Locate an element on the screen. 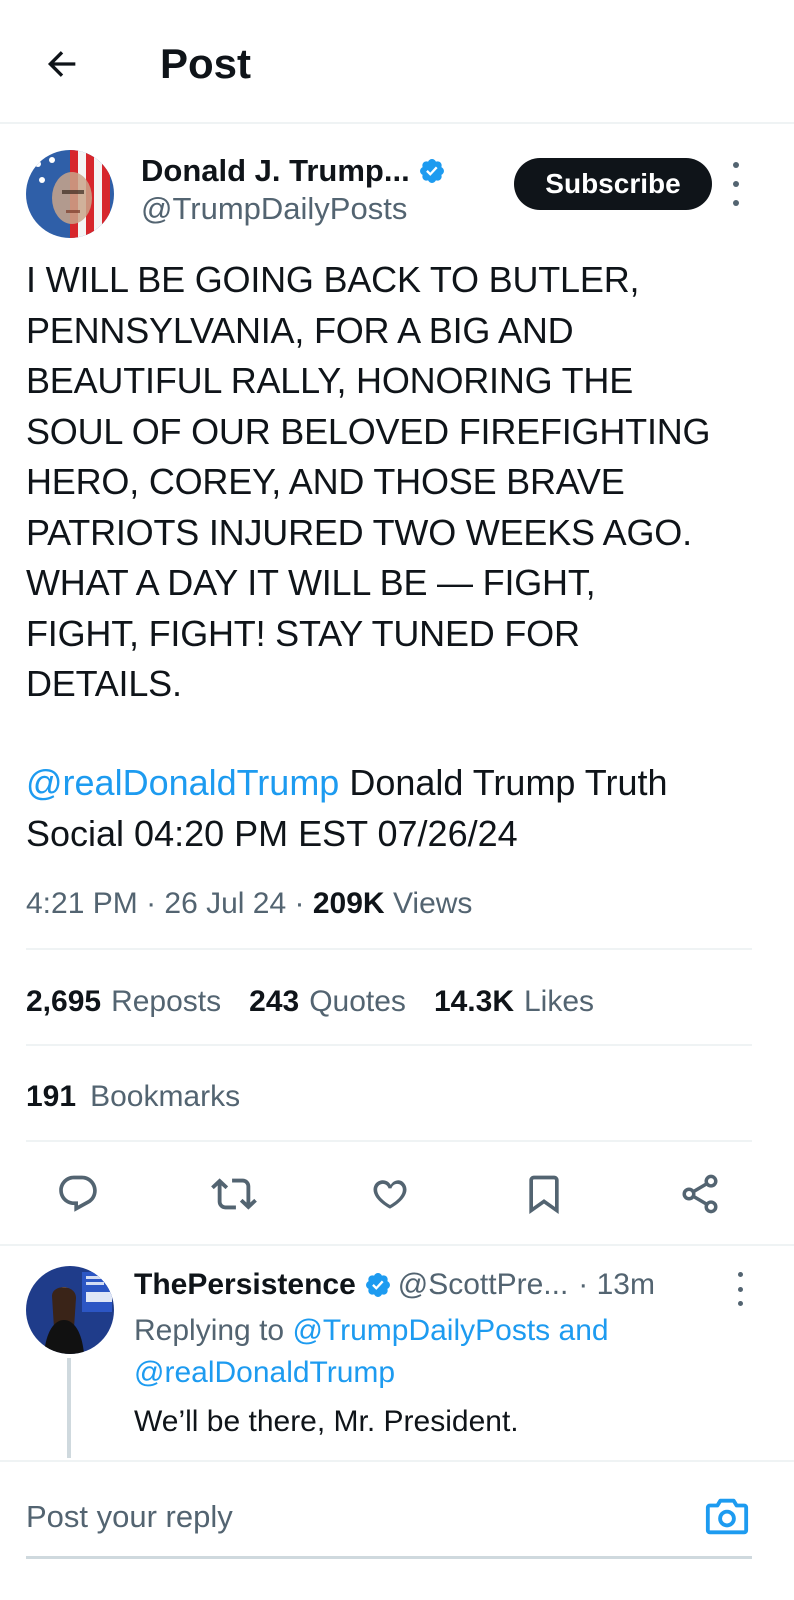 The image size is (794, 1600). post-date: 26 Jul 24 is located at coordinates (225, 903).